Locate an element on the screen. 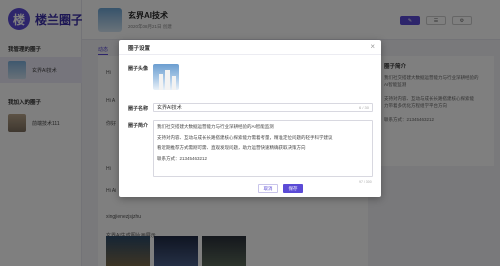 Image resolution: width=500 pixels, height=266 pixels. intro-text-line: 看近期推荐方式需刚可需、直观发现问题，助力运营快速精确获取决策方向 is located at coordinates (231, 147).